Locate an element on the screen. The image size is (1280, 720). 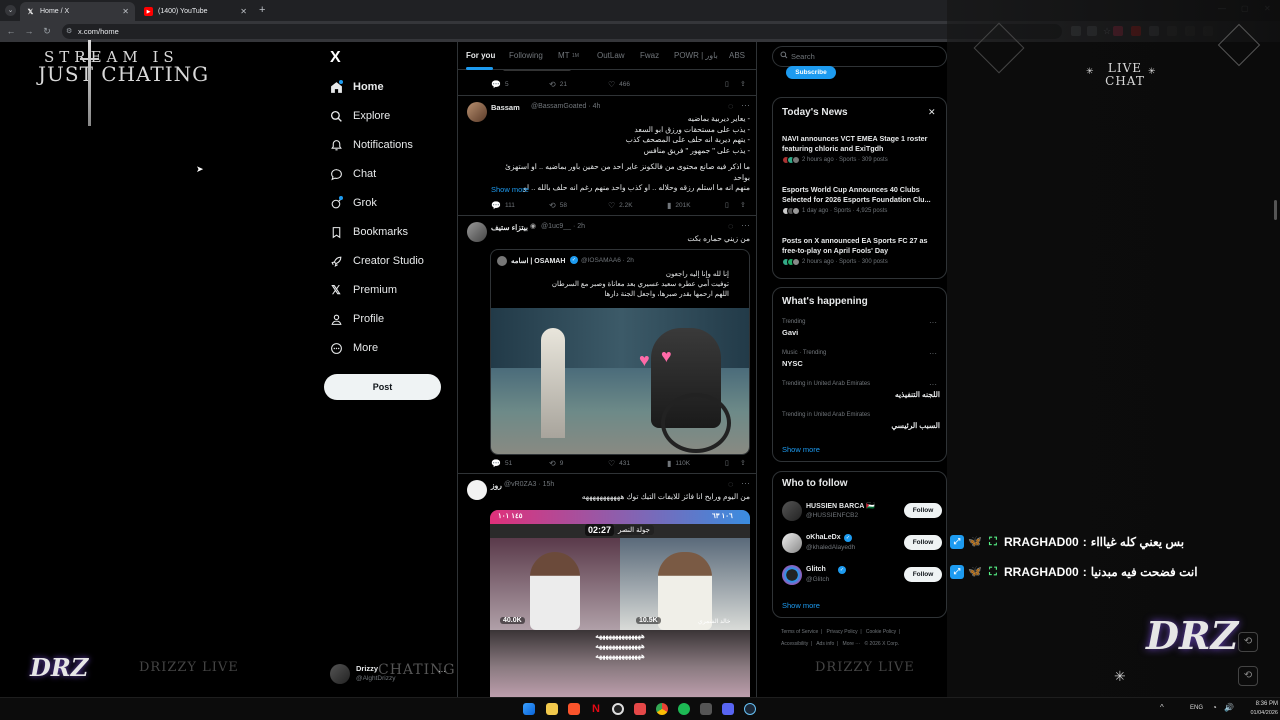
show-more-link: Show more is located at coordinates (510, 189).